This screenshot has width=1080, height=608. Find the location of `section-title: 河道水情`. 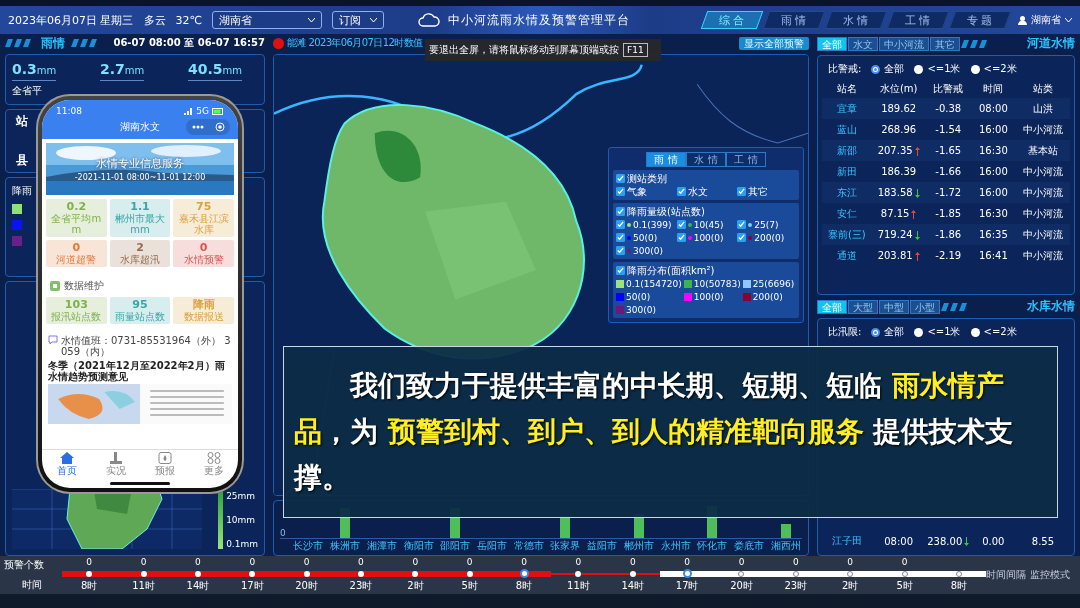

section-title: 河道水情 is located at coordinates (1051, 43).